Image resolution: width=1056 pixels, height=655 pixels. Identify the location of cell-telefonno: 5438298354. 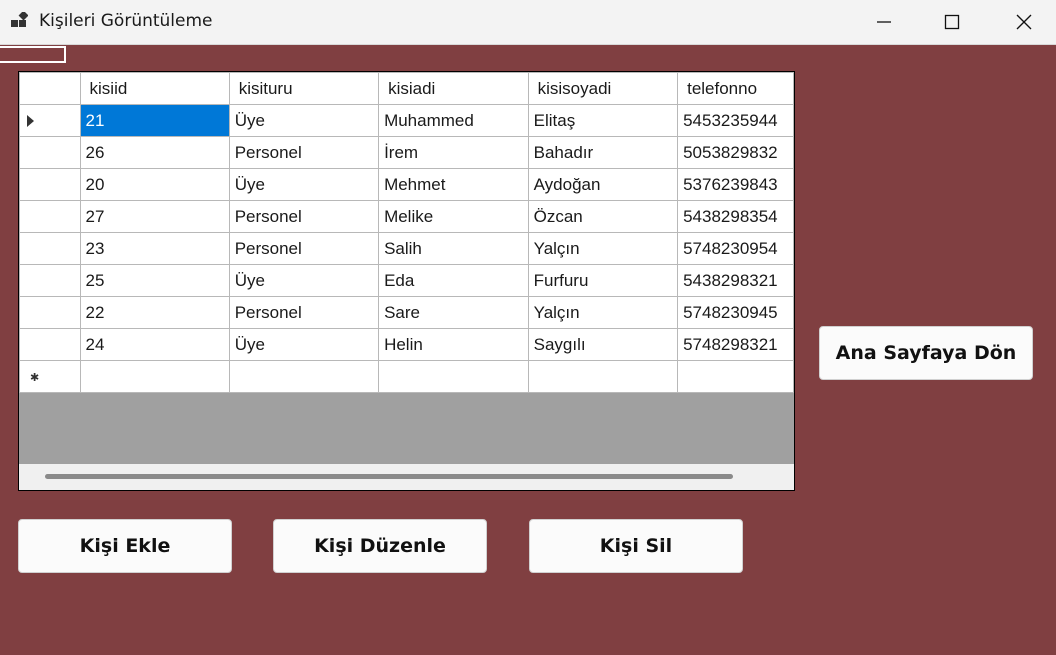
(735, 216).